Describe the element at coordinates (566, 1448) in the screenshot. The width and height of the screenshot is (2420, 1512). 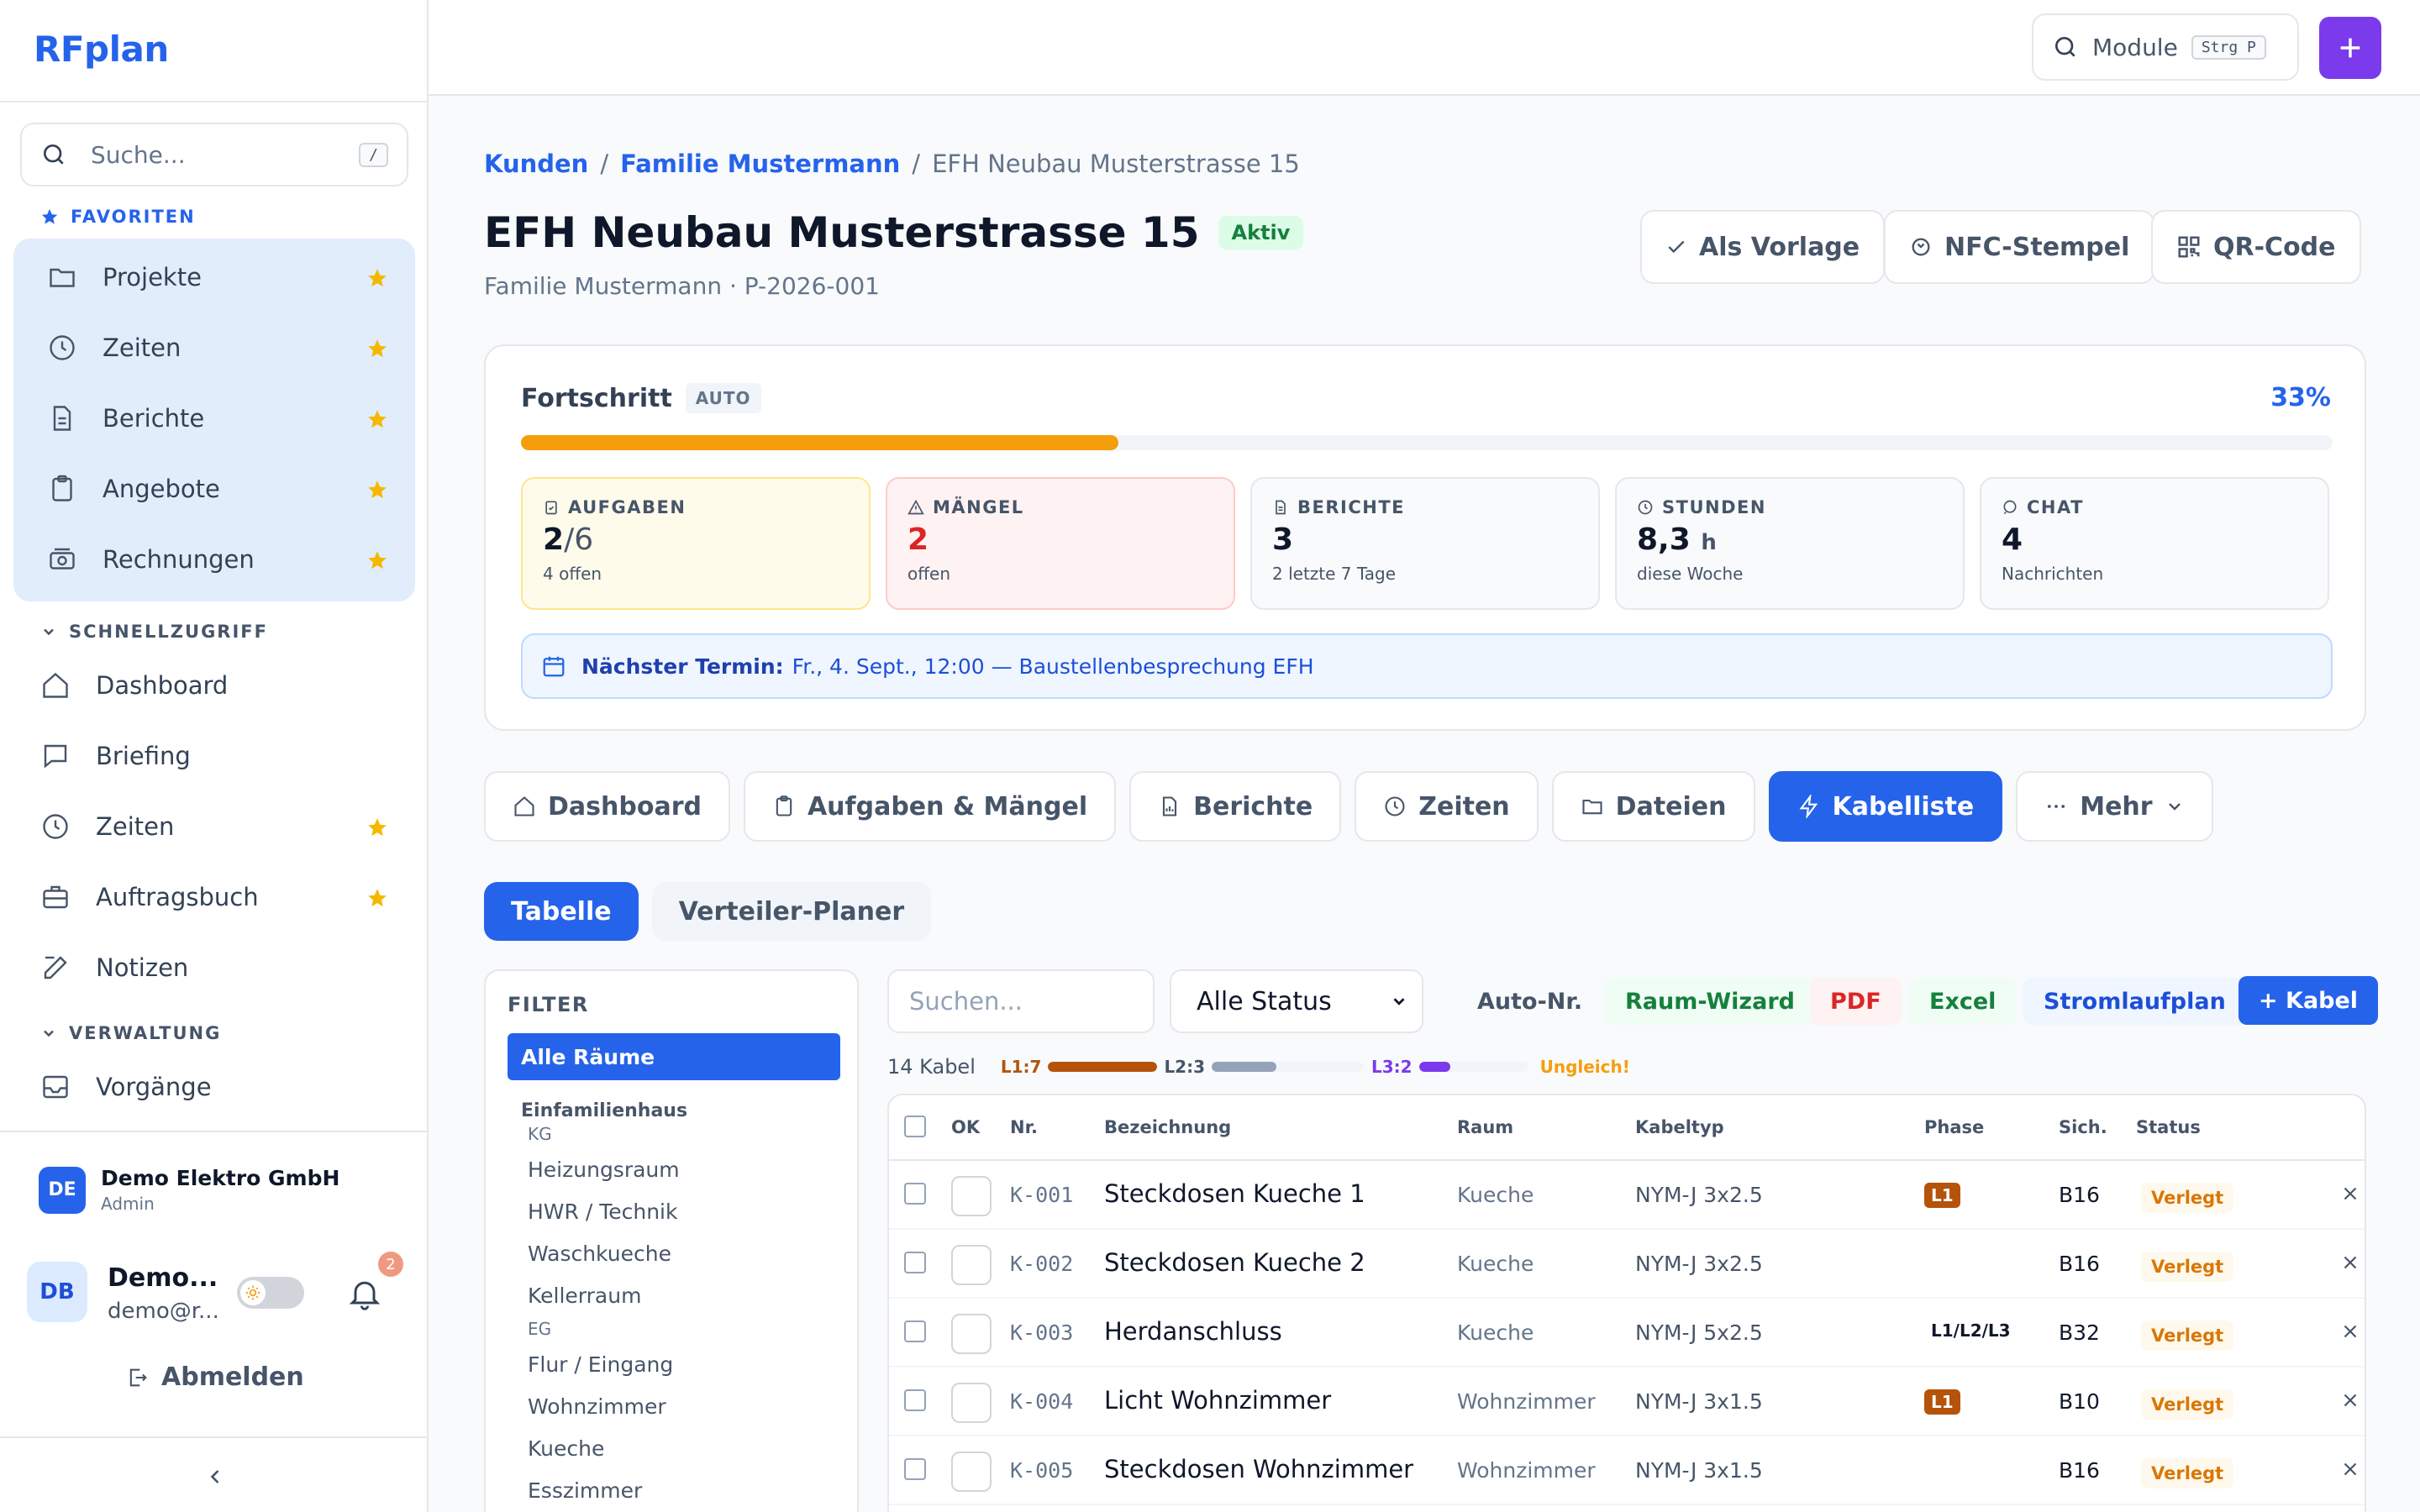
I see `filter-room: Kueche` at that location.